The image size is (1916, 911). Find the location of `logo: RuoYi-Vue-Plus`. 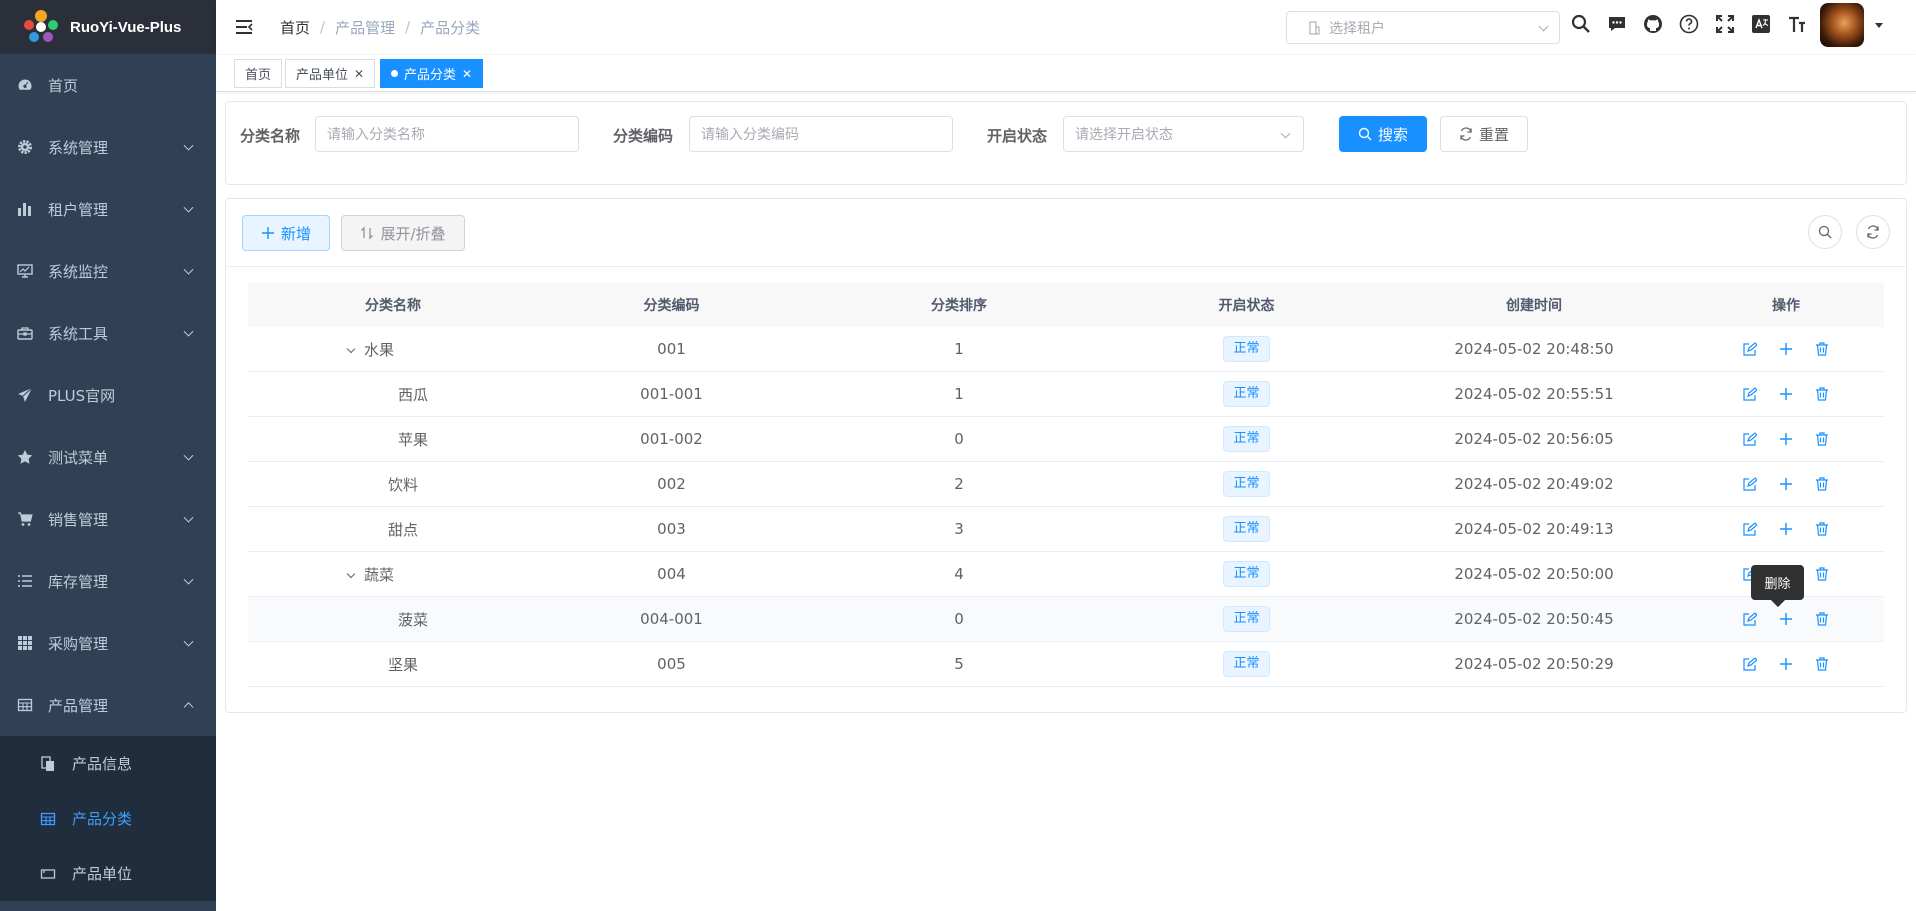

logo: RuoYi-Vue-Plus is located at coordinates (108, 27).